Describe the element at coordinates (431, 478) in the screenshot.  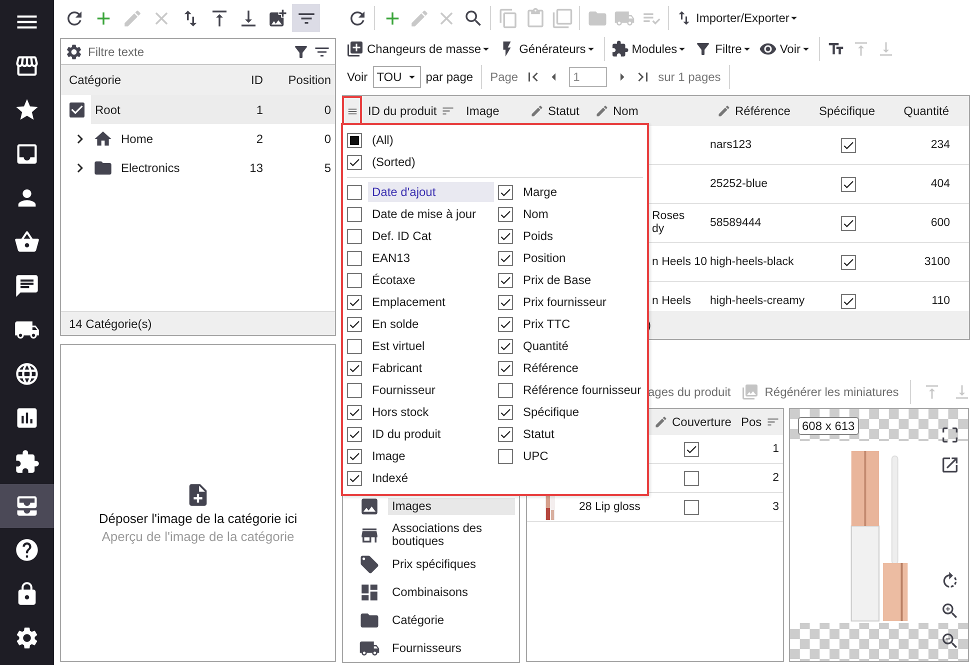
I see `column-option: Indexé` at that location.